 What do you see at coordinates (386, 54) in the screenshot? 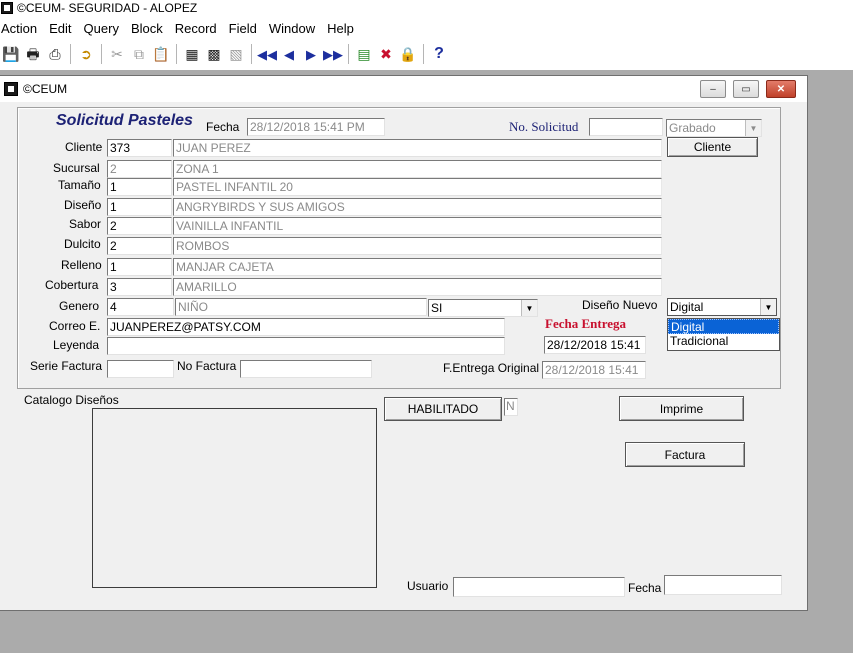
I see `delete-record-icon: ✖` at bounding box center [386, 54].